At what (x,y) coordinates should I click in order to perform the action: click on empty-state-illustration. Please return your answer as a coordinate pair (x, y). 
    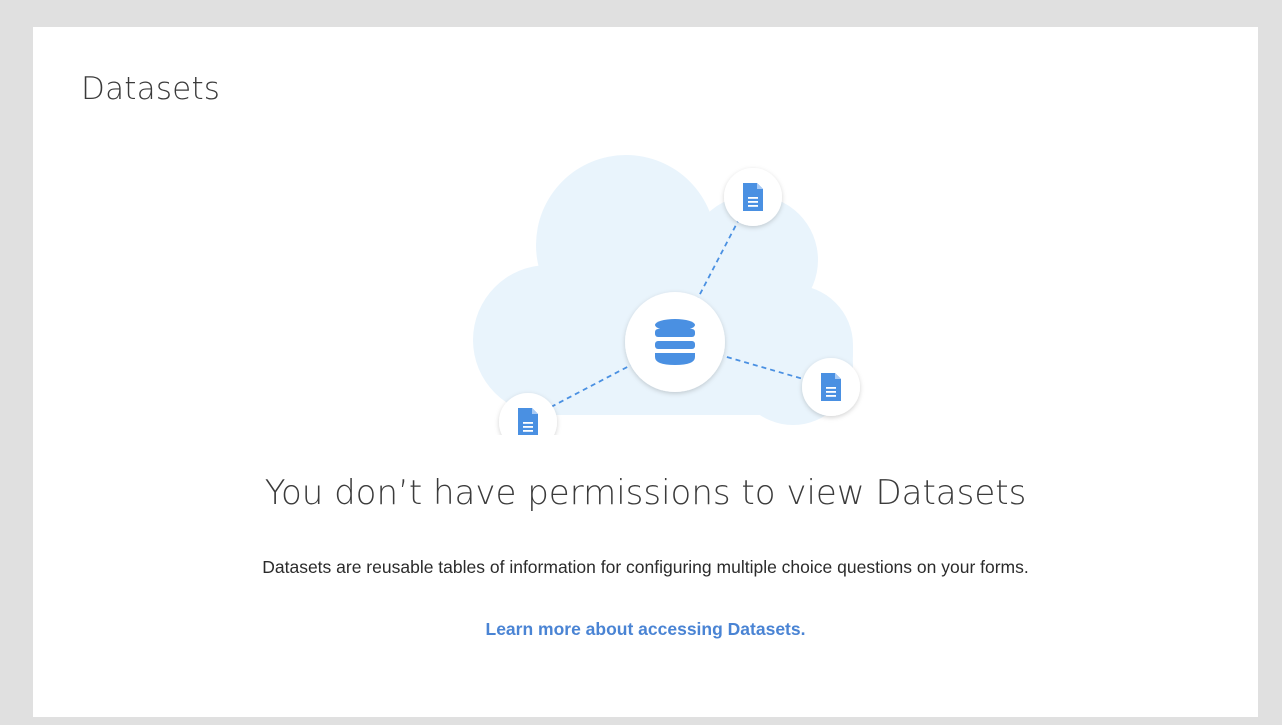
    Looking at the image, I should click on (663, 293).